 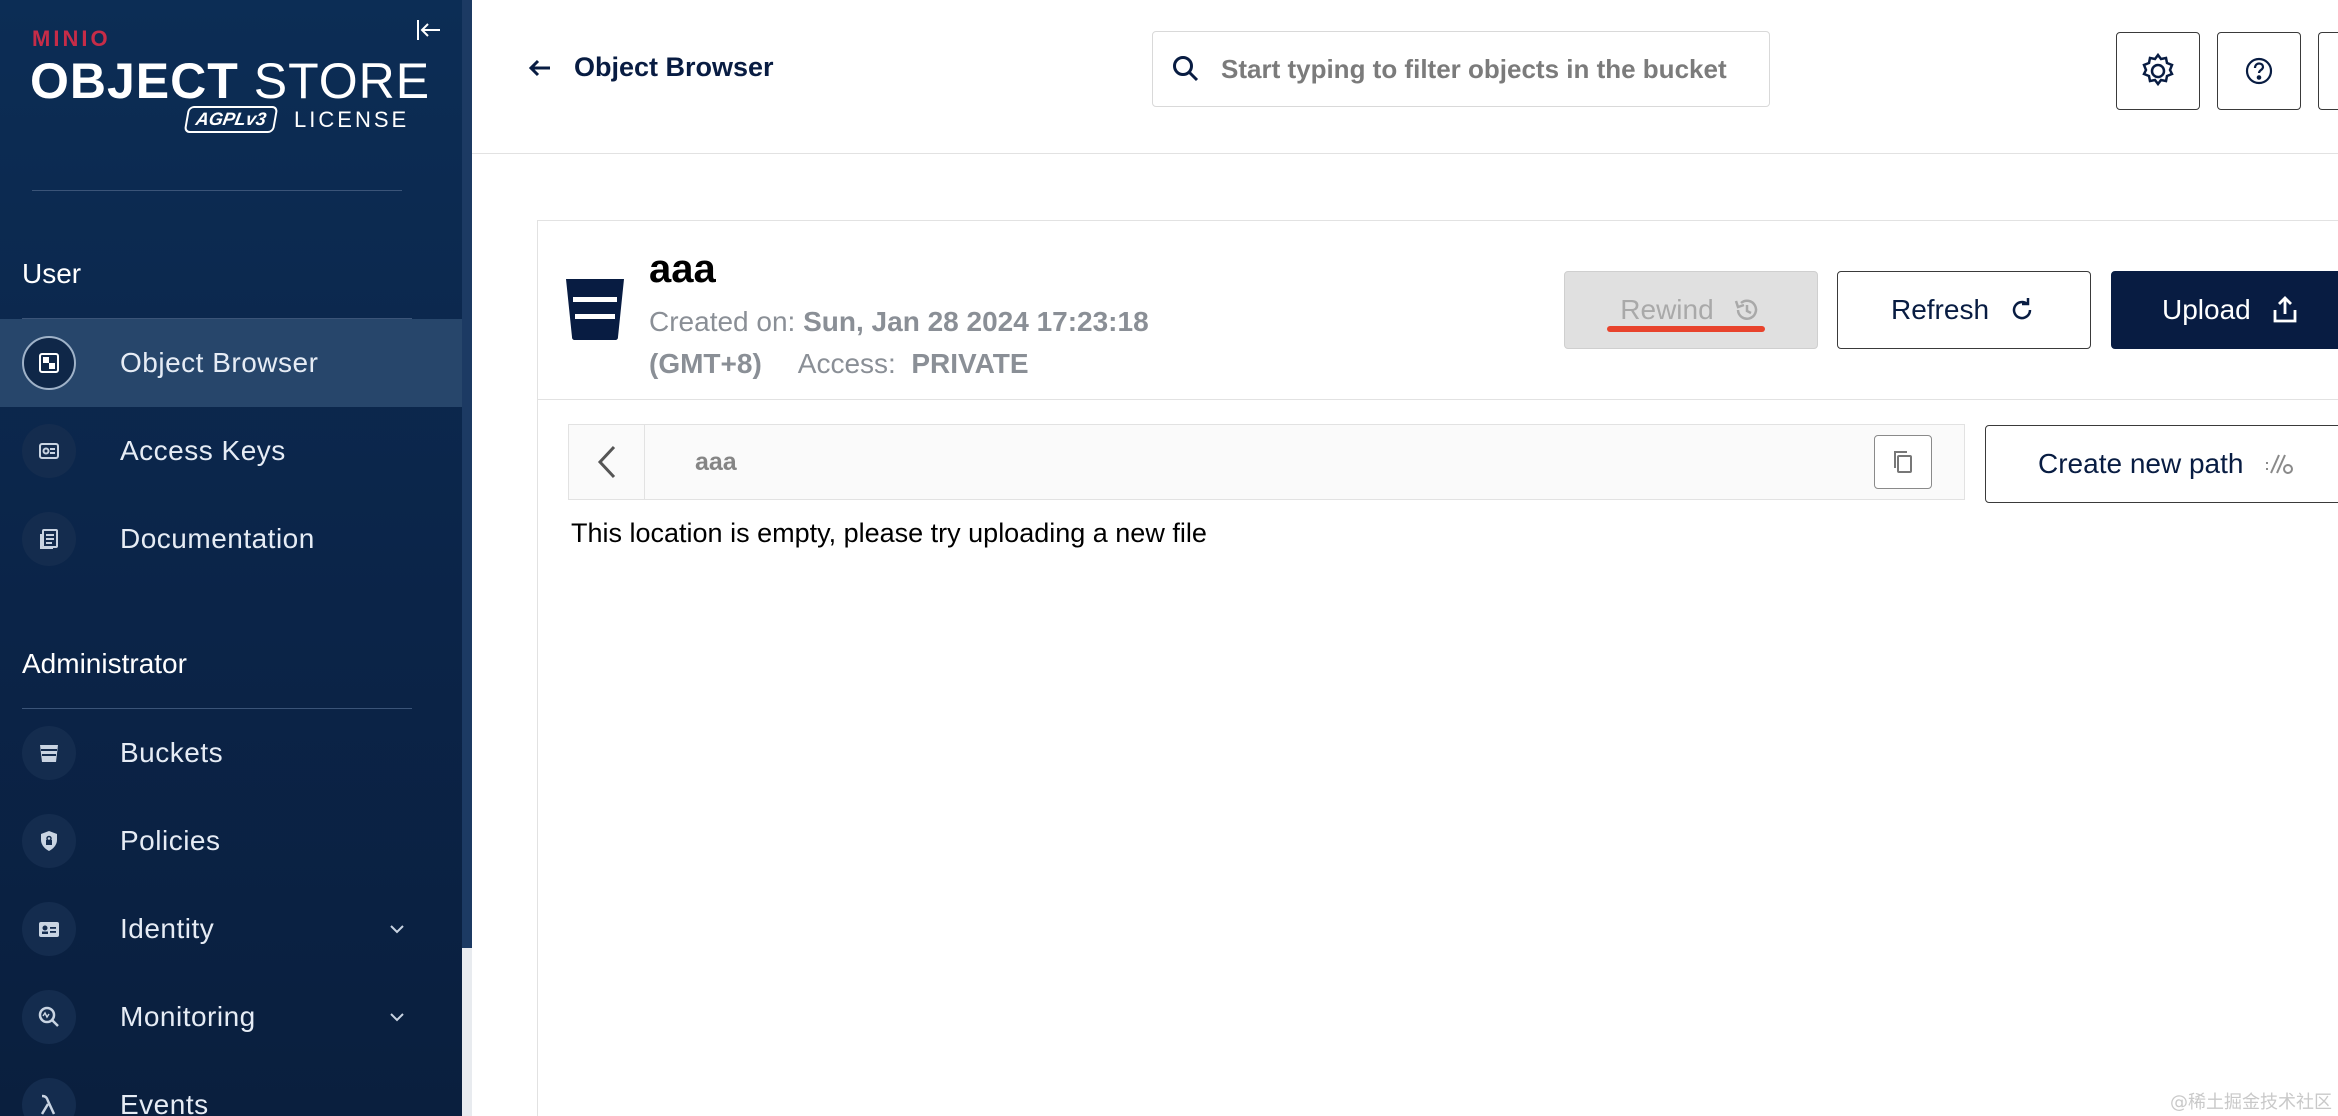 I want to click on sidebar-item-label: Access Keys, so click(x=203, y=450).